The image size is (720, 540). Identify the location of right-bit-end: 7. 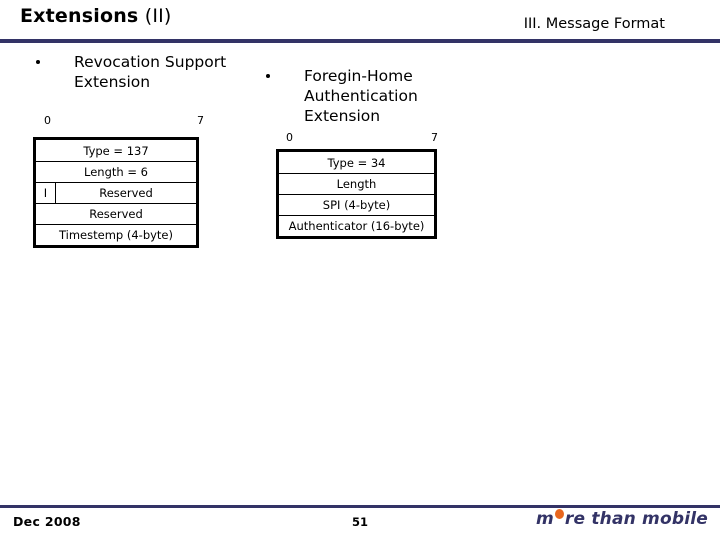
(434, 137).